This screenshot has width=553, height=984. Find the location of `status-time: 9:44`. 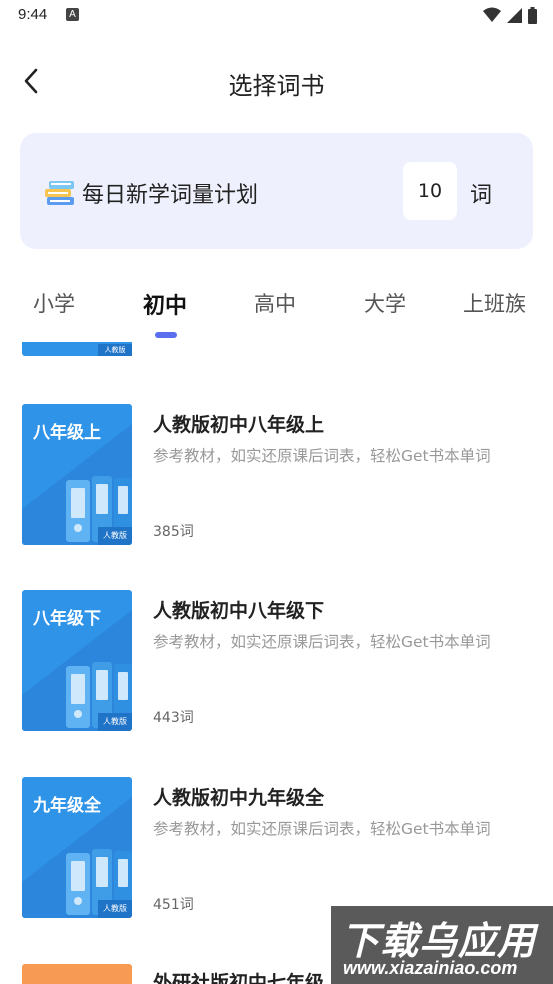

status-time: 9:44 is located at coordinates (33, 14).